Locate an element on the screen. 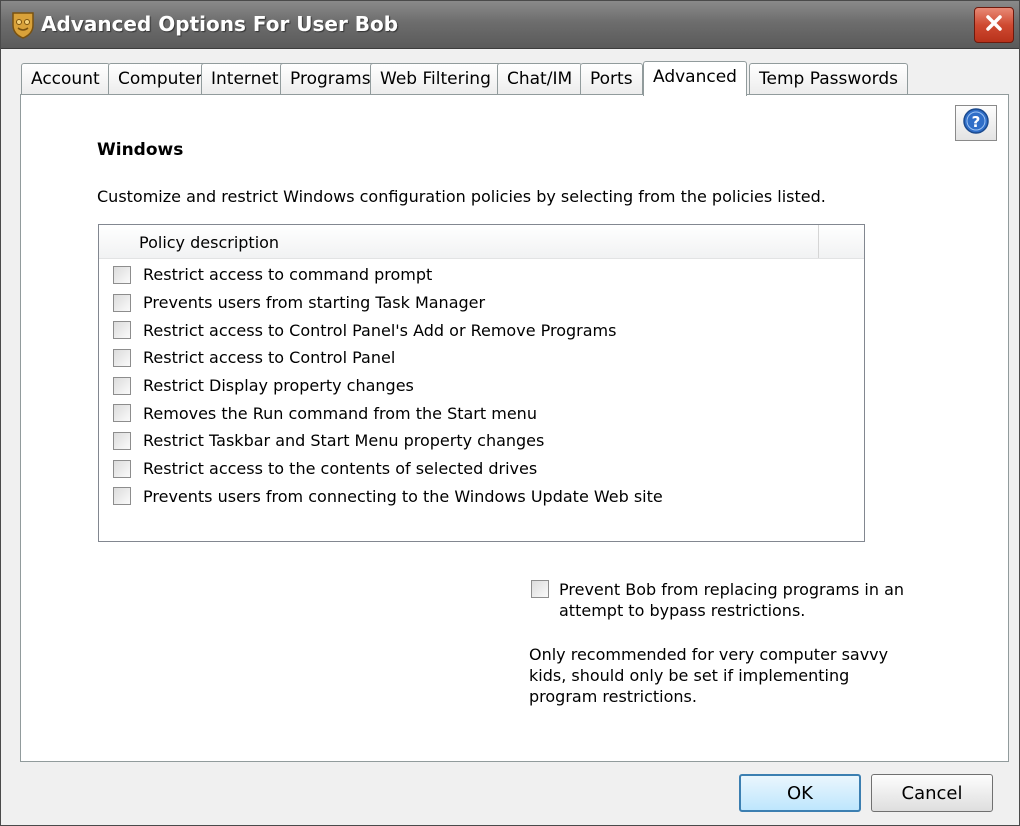 Image resolution: width=1020 pixels, height=826 pixels. shield-icon is located at coordinates (23, 25).